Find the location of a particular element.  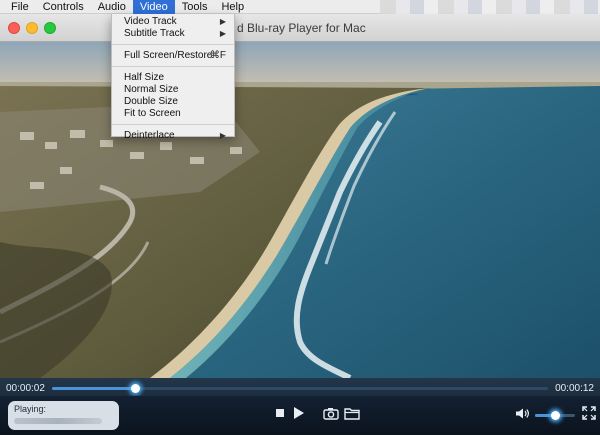

menu-shortcut: ⌘F is located at coordinates (217, 55).